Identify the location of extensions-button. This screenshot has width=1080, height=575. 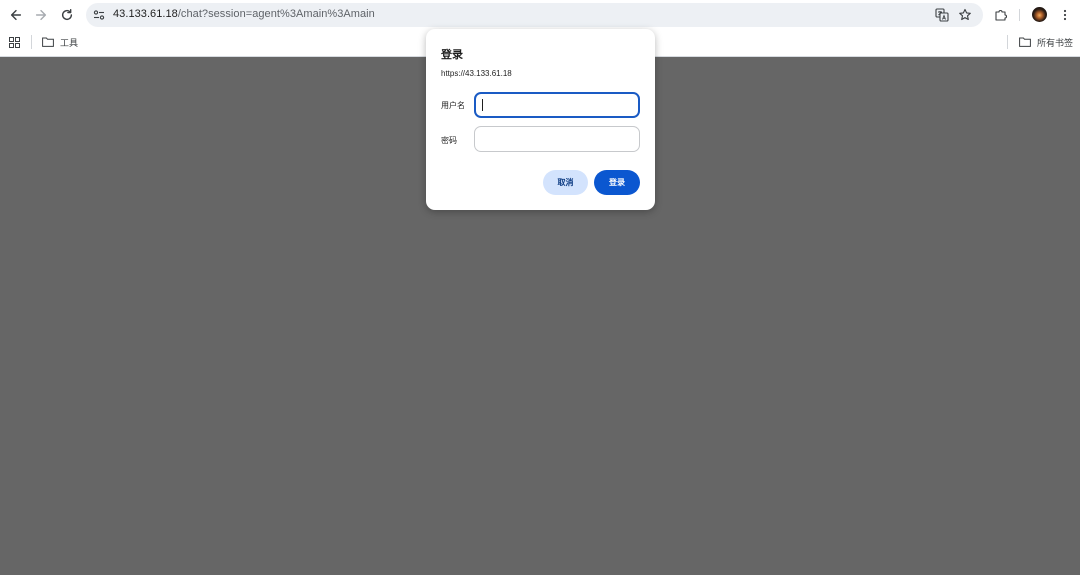
(1001, 15).